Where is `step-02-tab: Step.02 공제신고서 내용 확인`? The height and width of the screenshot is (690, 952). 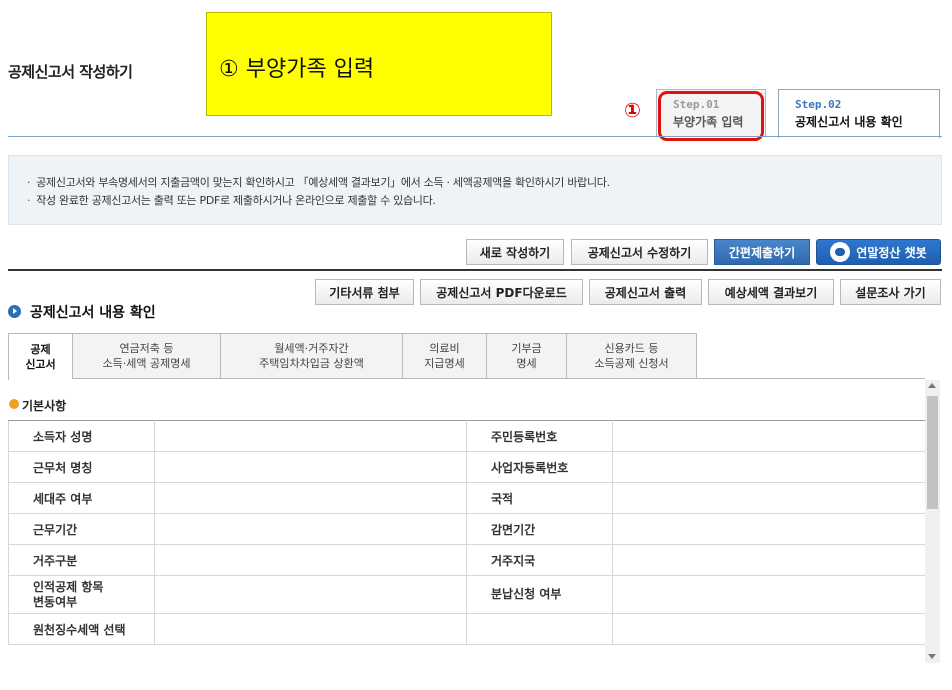
step-02-tab: Step.02 공제신고서 내용 확인 is located at coordinates (859, 113).